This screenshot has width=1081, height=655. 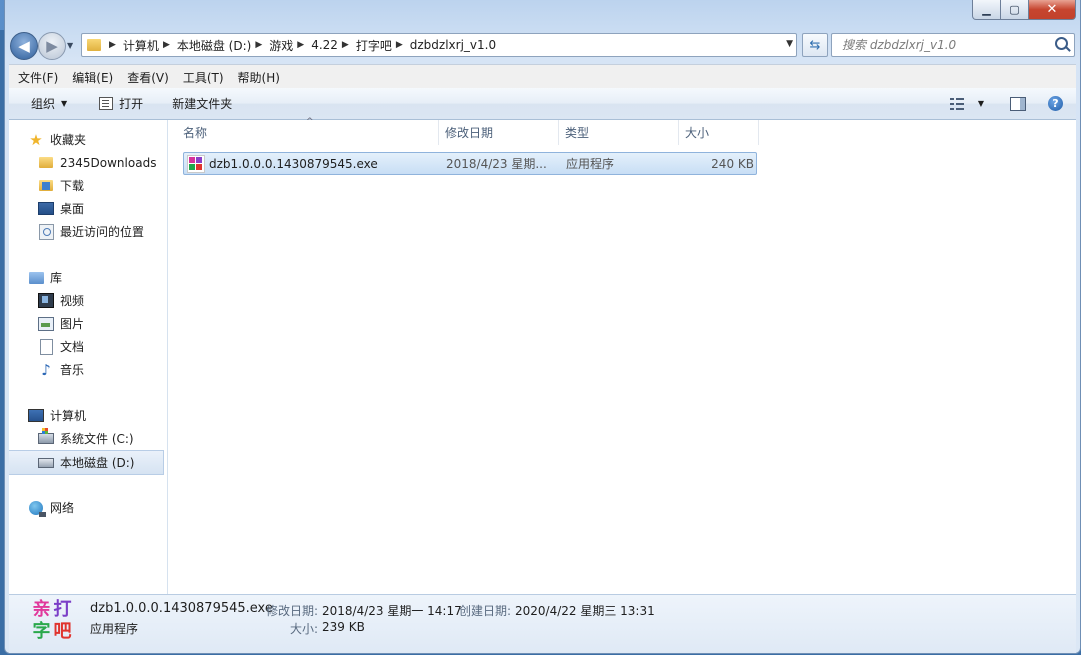 I want to click on organize-label: 组织, so click(x=43, y=104).